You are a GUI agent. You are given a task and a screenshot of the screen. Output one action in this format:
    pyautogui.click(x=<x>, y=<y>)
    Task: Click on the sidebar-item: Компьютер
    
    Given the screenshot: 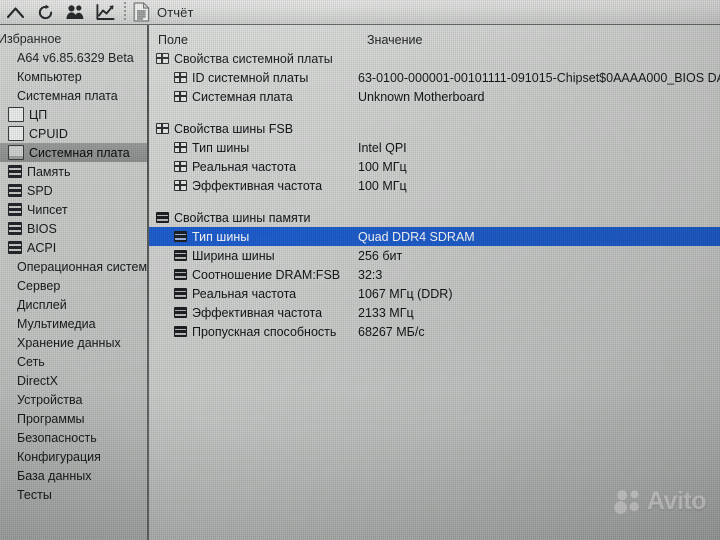 What is the action you would take?
    pyautogui.click(x=73, y=76)
    